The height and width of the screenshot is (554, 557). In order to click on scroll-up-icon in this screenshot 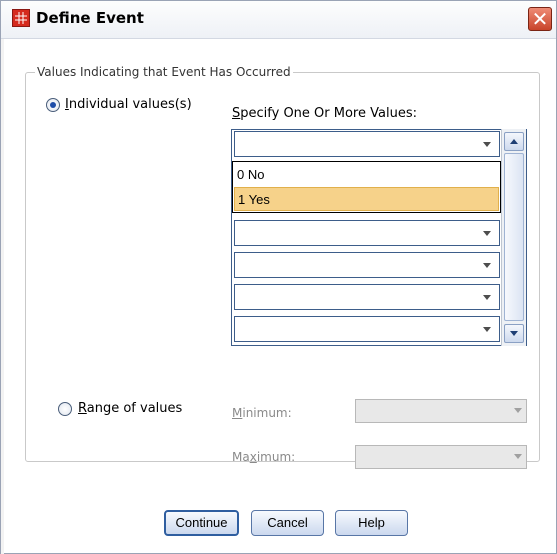, I will do `click(514, 141)`.